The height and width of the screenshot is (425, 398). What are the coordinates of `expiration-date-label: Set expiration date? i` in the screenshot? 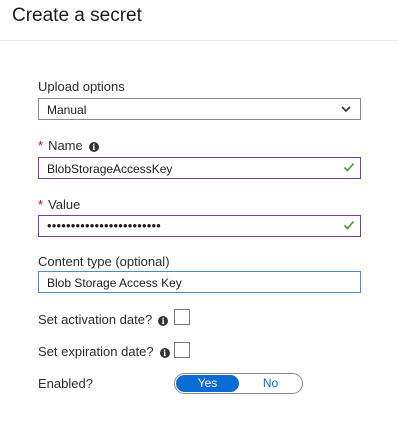 It's located at (104, 351).